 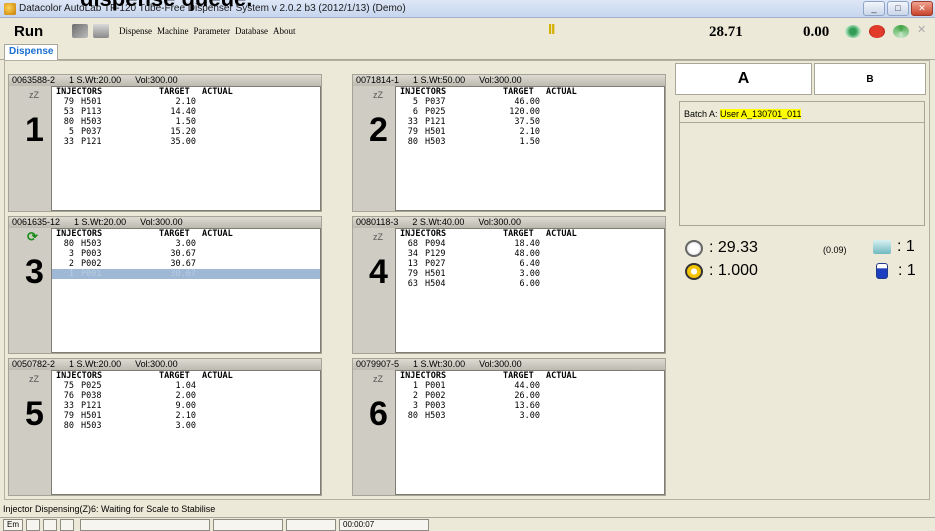 What do you see at coordinates (284, 31) in the screenshot?
I see `menu-about: About` at bounding box center [284, 31].